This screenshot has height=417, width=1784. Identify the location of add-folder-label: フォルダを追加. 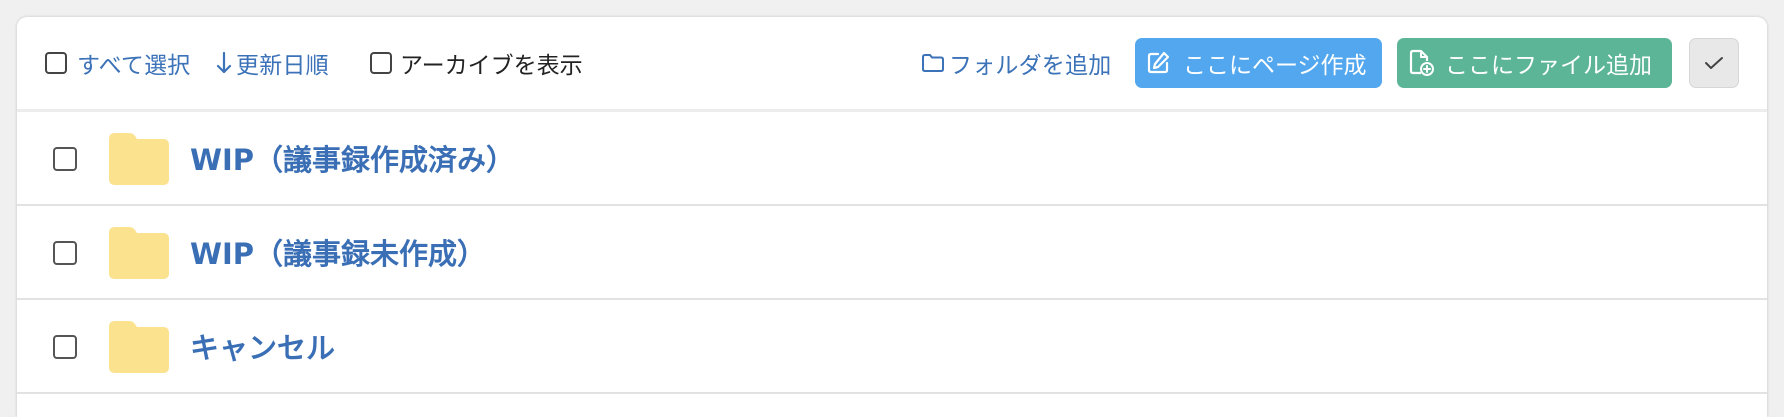
(1030, 63).